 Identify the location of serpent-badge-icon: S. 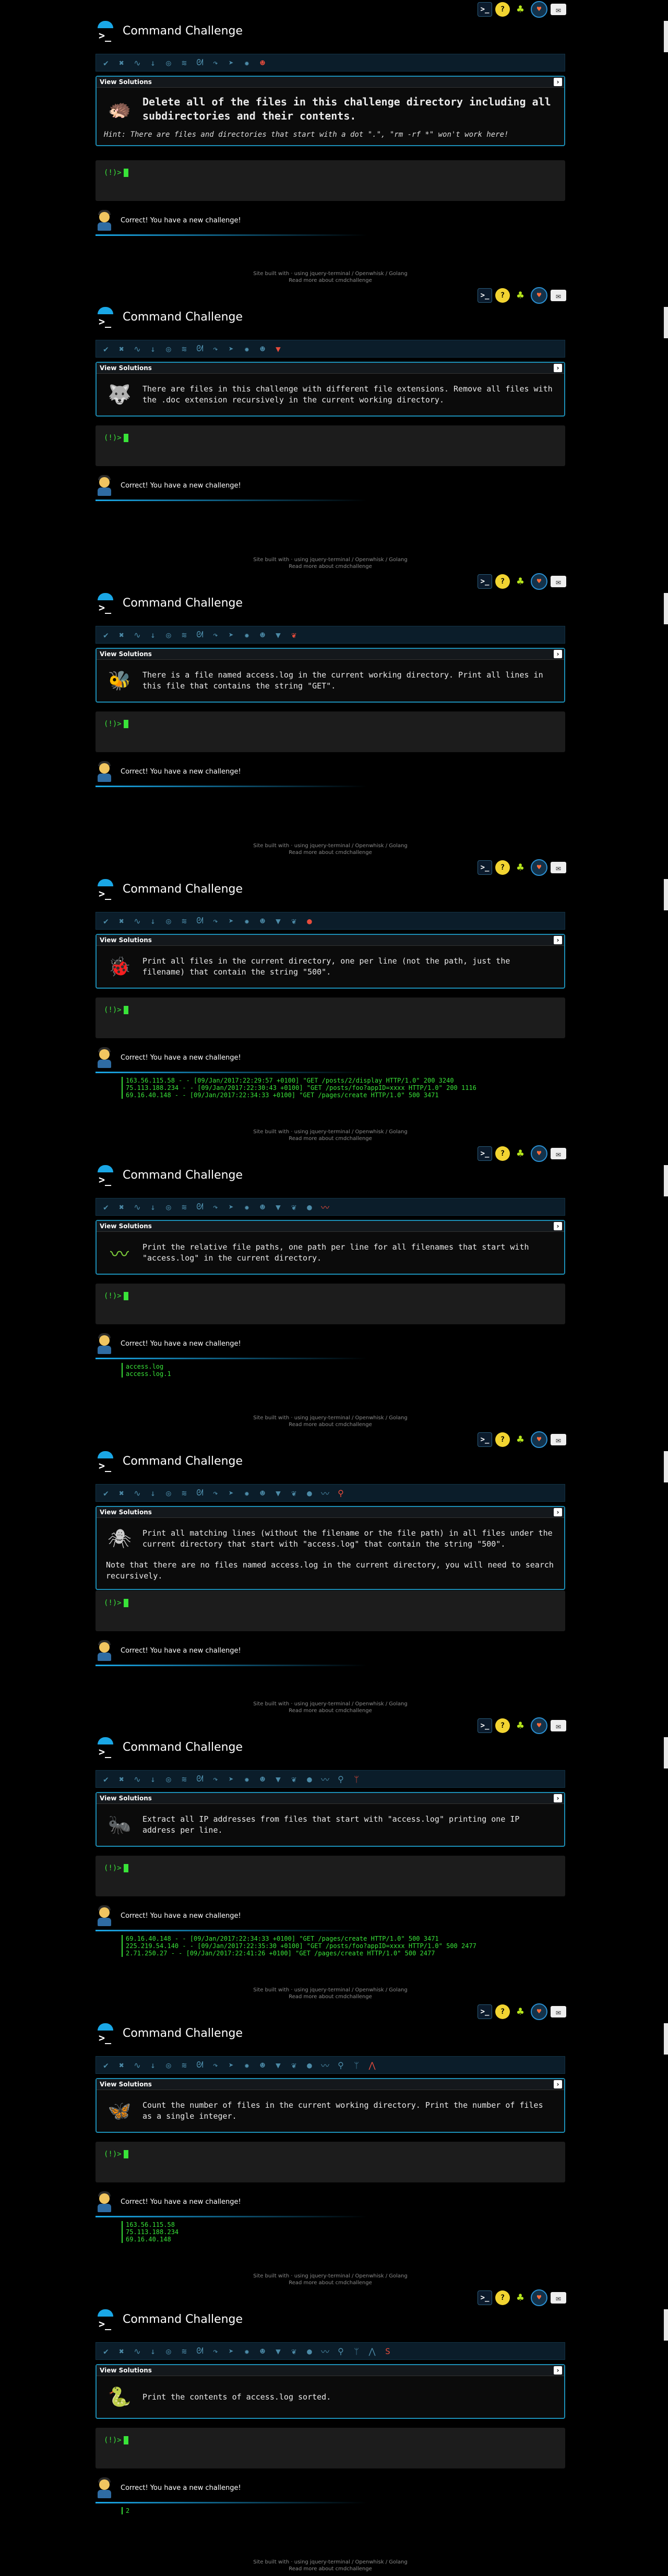
(387, 2351).